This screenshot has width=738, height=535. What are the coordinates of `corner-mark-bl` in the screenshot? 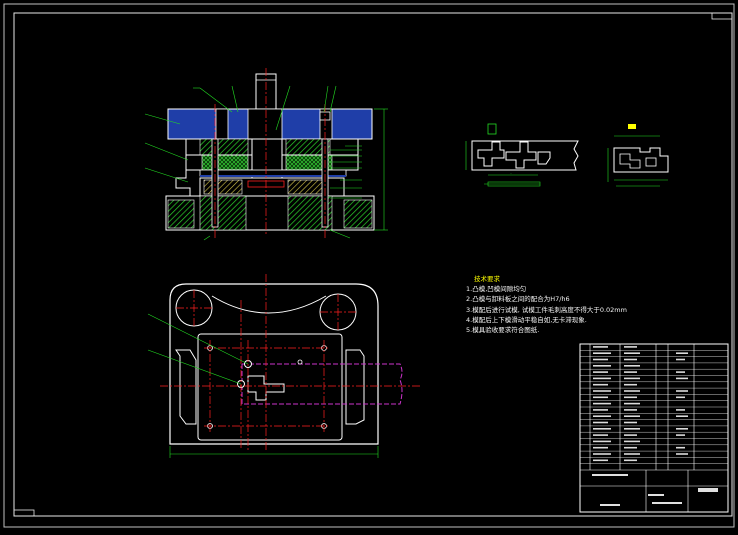 It's located at (24, 513).